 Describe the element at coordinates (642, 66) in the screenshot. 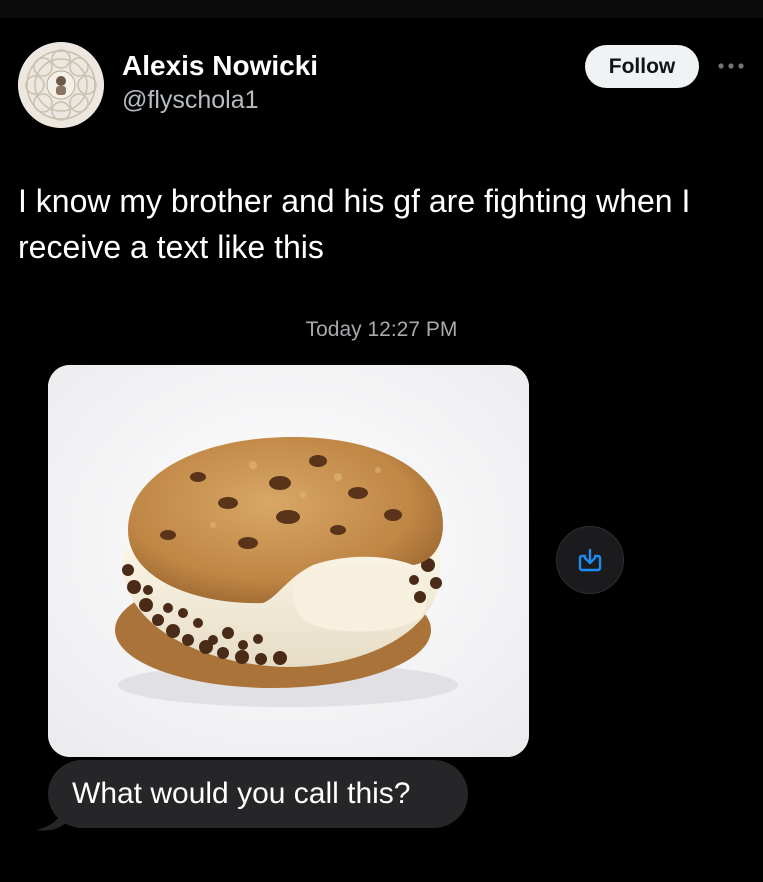

I see `follow-button: Follow` at that location.